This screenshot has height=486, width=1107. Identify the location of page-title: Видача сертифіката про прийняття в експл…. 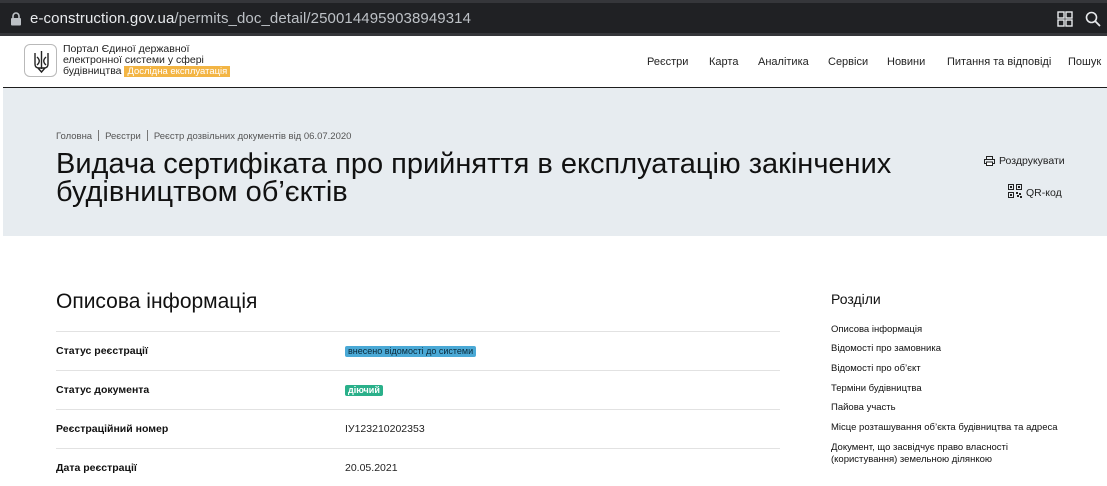
(474, 178).